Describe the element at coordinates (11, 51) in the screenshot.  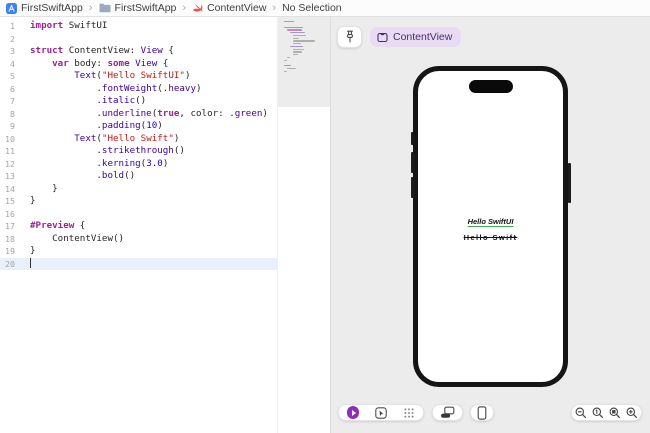
I see `line-number: 3` at that location.